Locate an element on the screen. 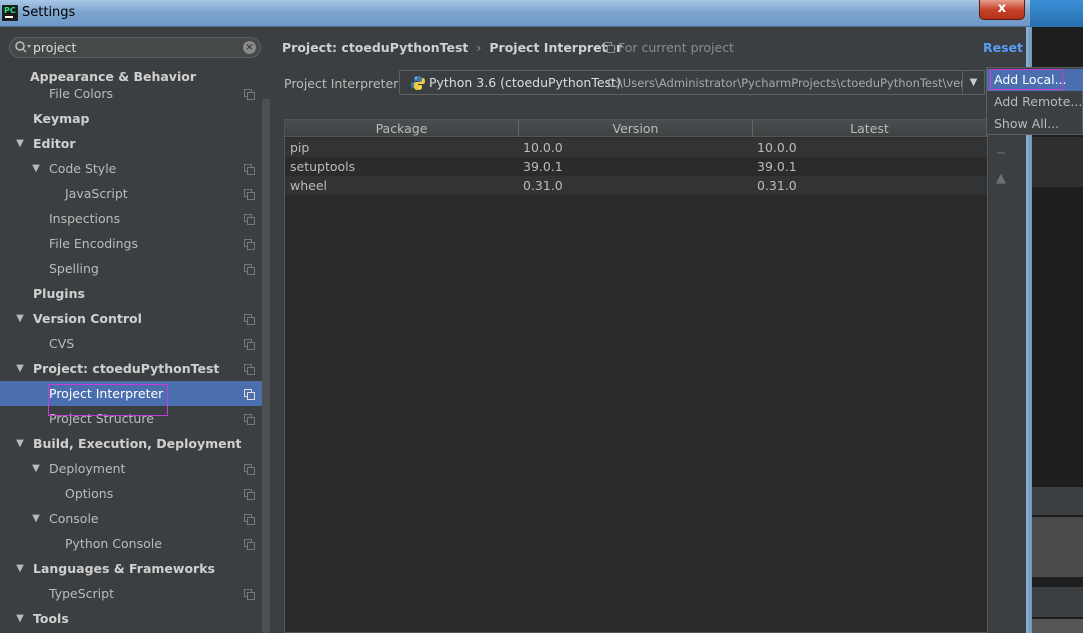 The height and width of the screenshot is (633, 1083). sidebar-item-label: Spelling is located at coordinates (74, 268).